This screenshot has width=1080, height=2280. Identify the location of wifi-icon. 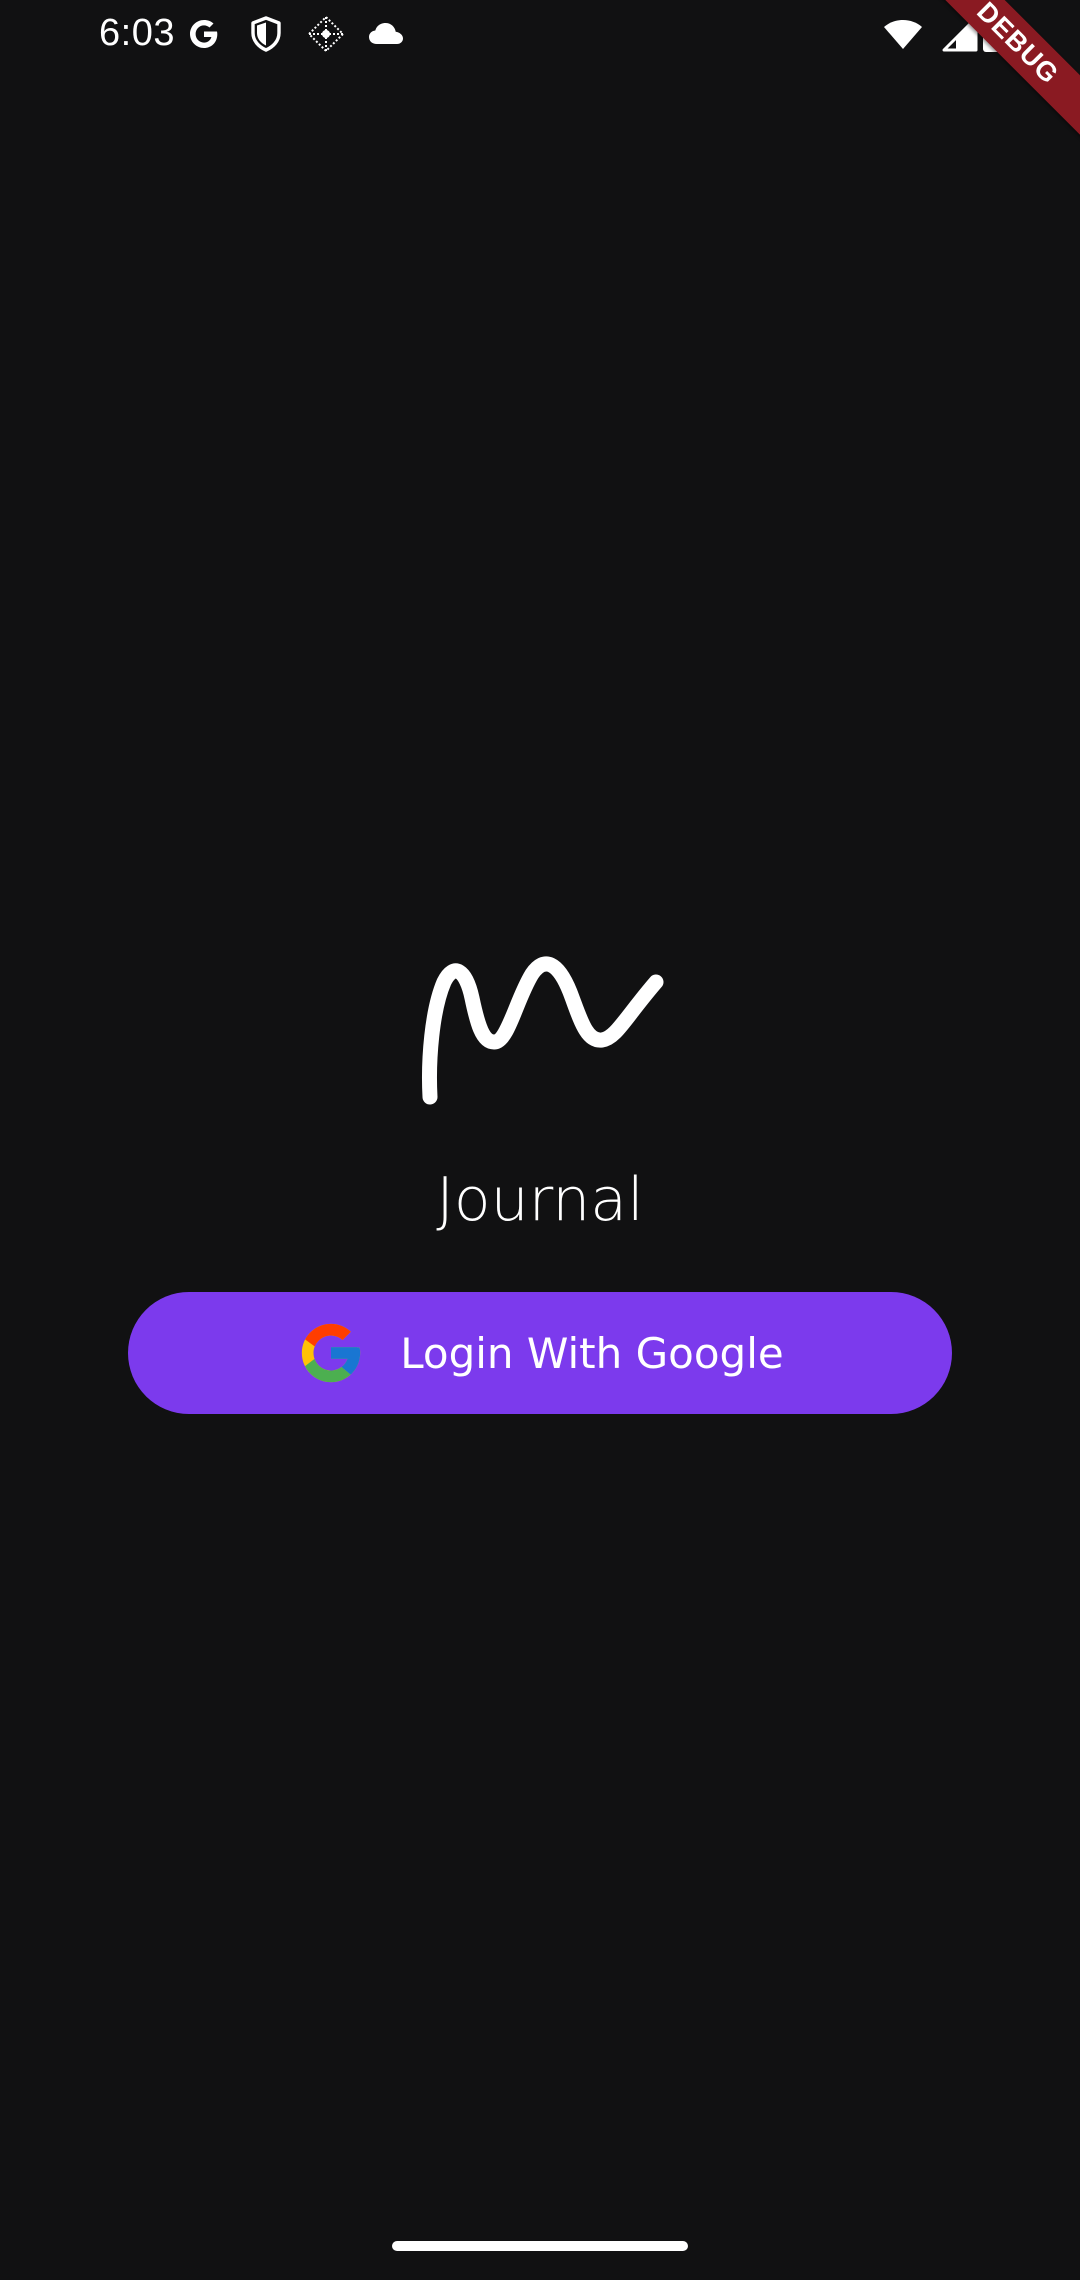
(903, 34).